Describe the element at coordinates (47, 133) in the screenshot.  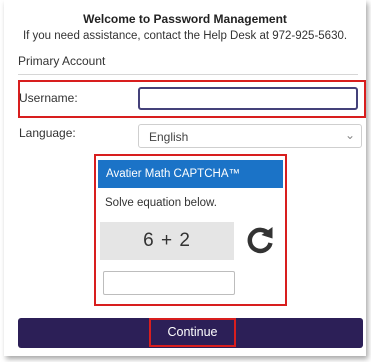
I see `language-label: Language:` at that location.